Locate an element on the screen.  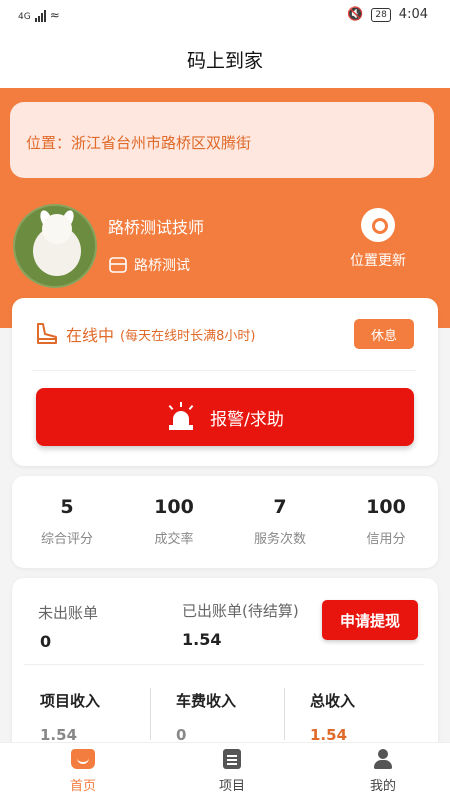
project-income-label: 项目收入 is located at coordinates (70, 701).